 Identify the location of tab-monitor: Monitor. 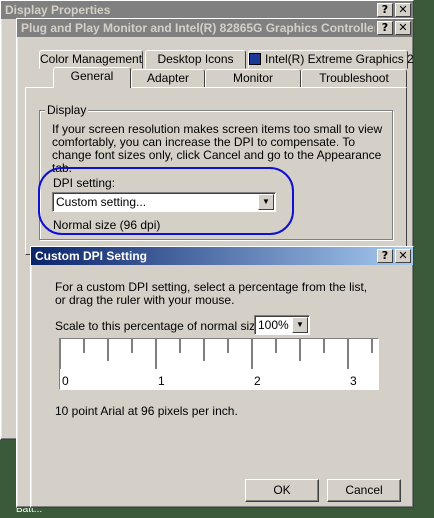
(253, 78).